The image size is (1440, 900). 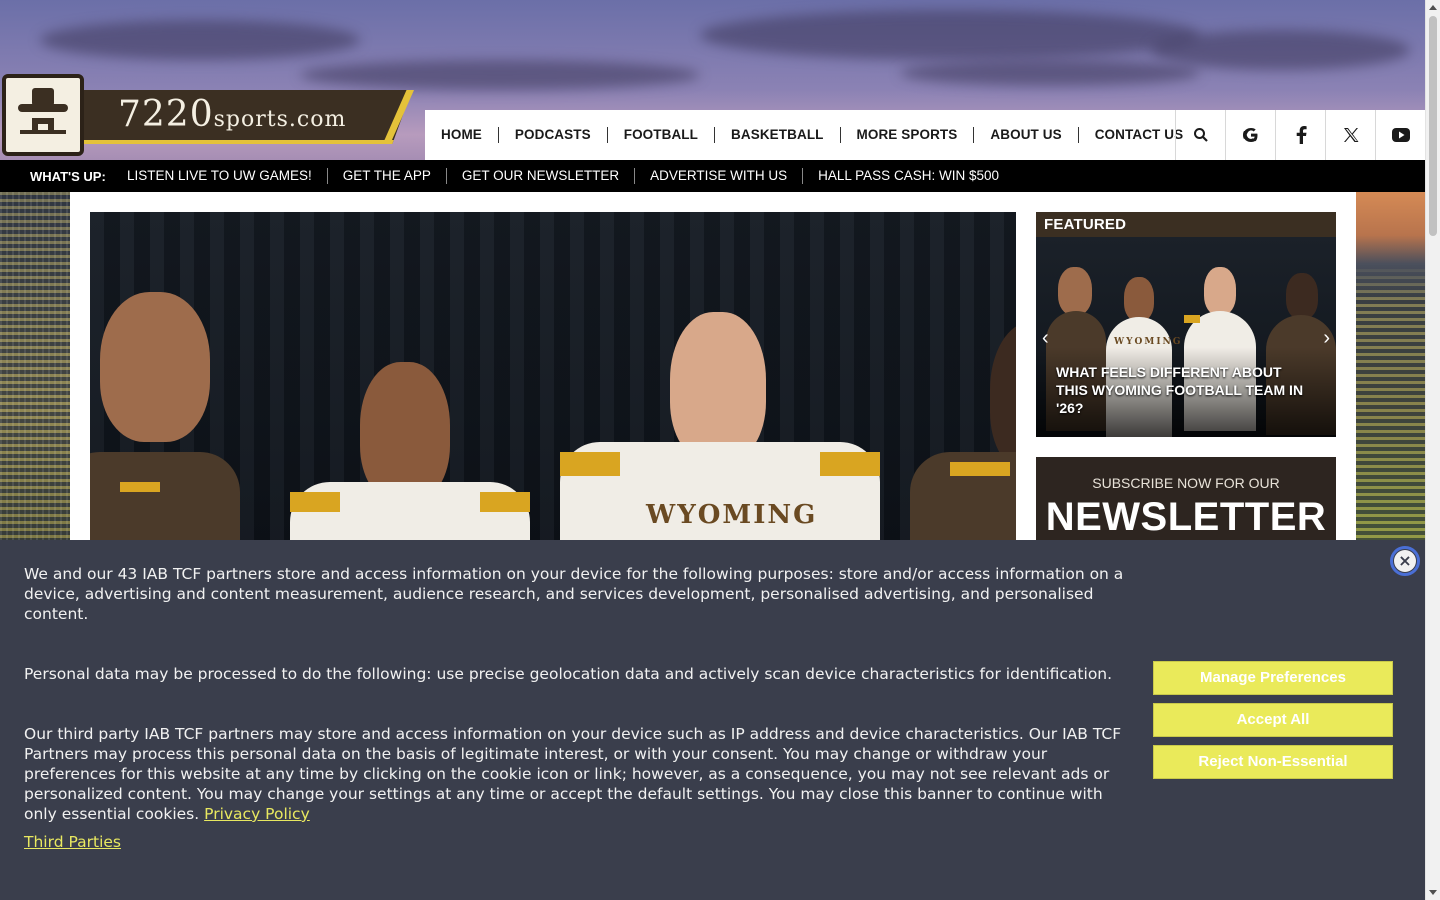 What do you see at coordinates (462, 135) in the screenshot?
I see `nav-item-home: HOME` at bounding box center [462, 135].